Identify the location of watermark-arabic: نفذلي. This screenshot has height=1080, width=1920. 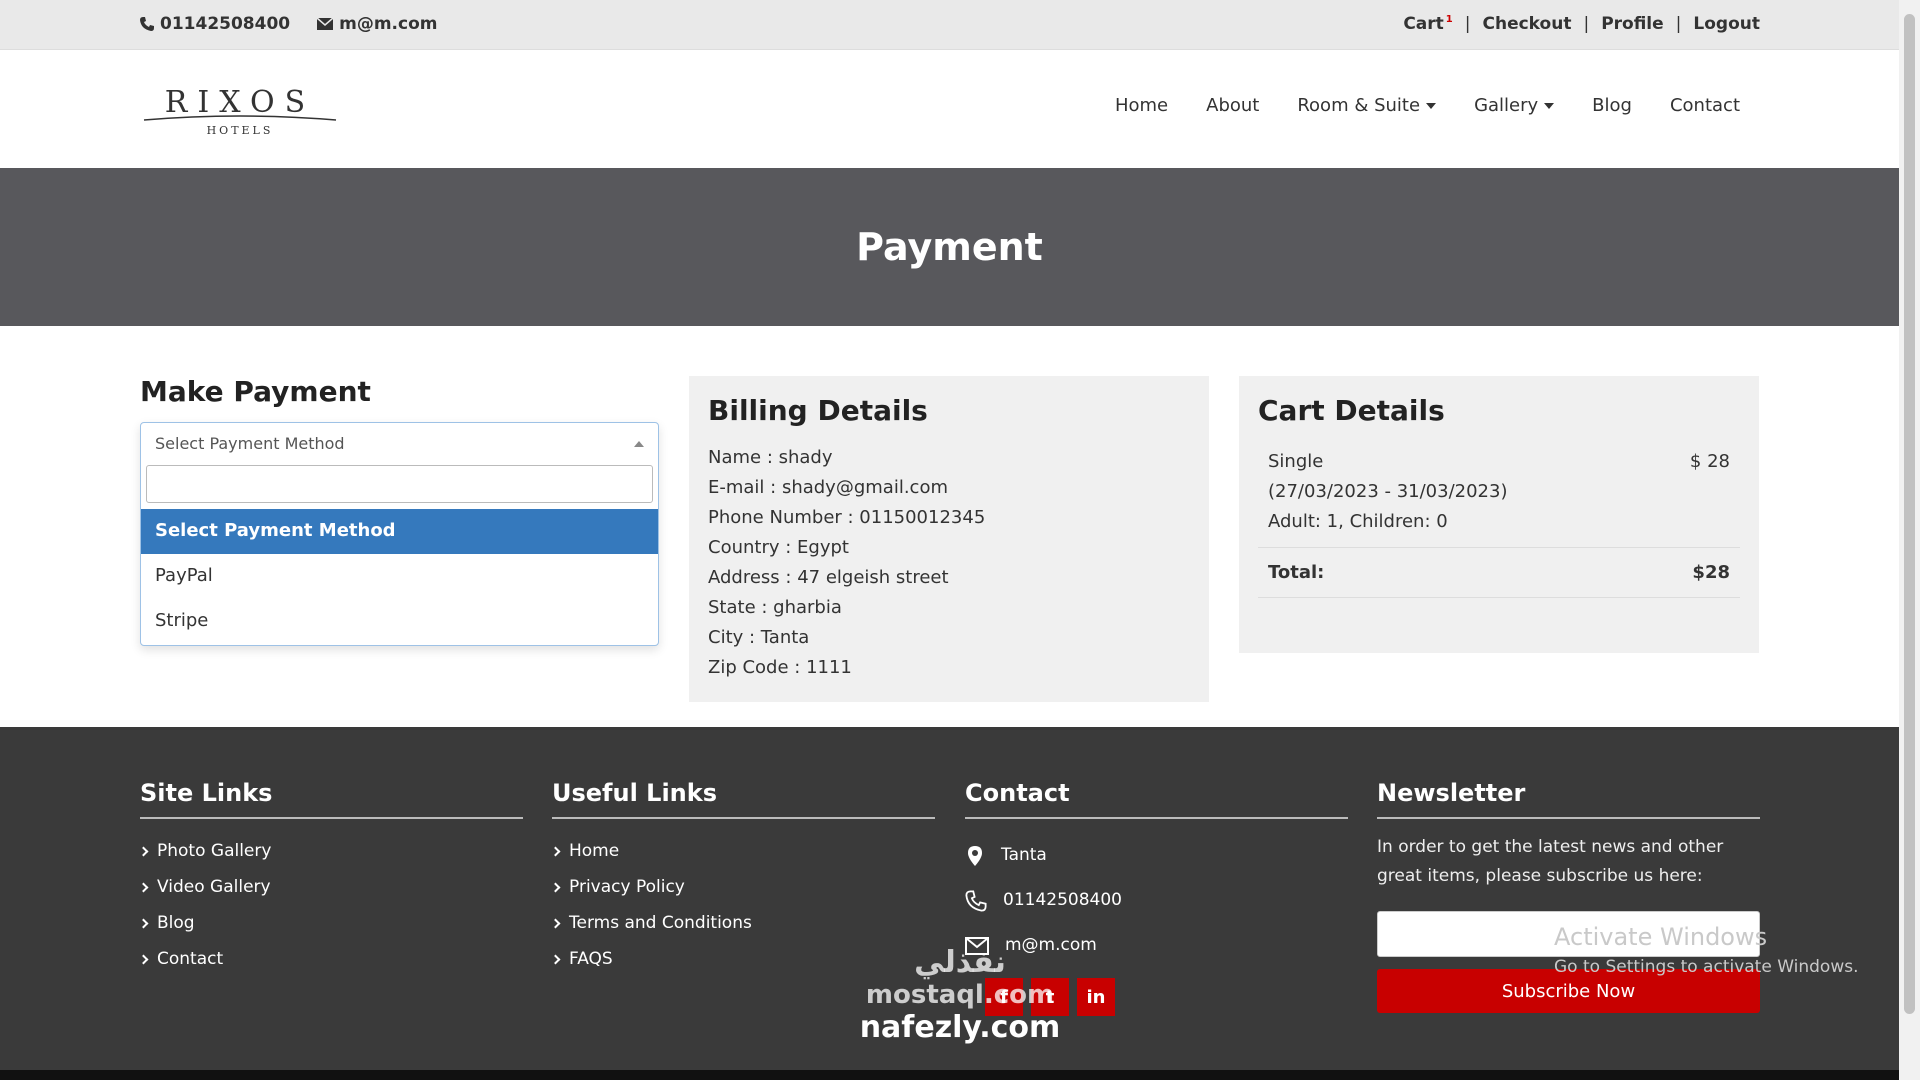
(960, 962).